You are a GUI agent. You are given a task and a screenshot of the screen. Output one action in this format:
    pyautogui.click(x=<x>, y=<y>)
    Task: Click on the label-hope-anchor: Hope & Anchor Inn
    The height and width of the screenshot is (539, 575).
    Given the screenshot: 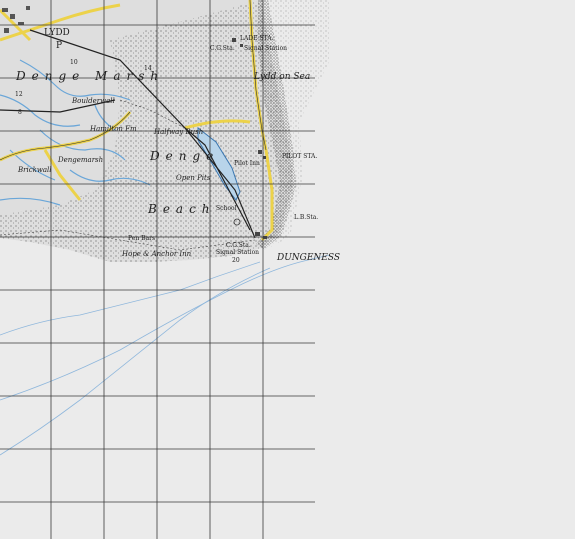 What is the action you would take?
    pyautogui.click(x=156, y=254)
    